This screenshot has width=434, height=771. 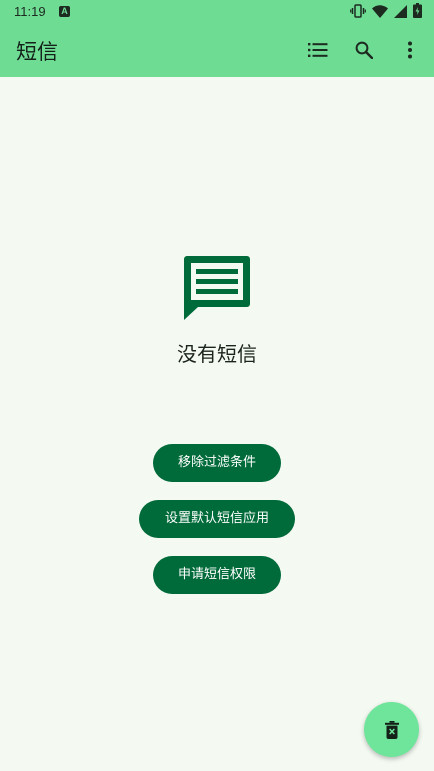 What do you see at coordinates (400, 12) in the screenshot?
I see `cellular-signal-icon` at bounding box center [400, 12].